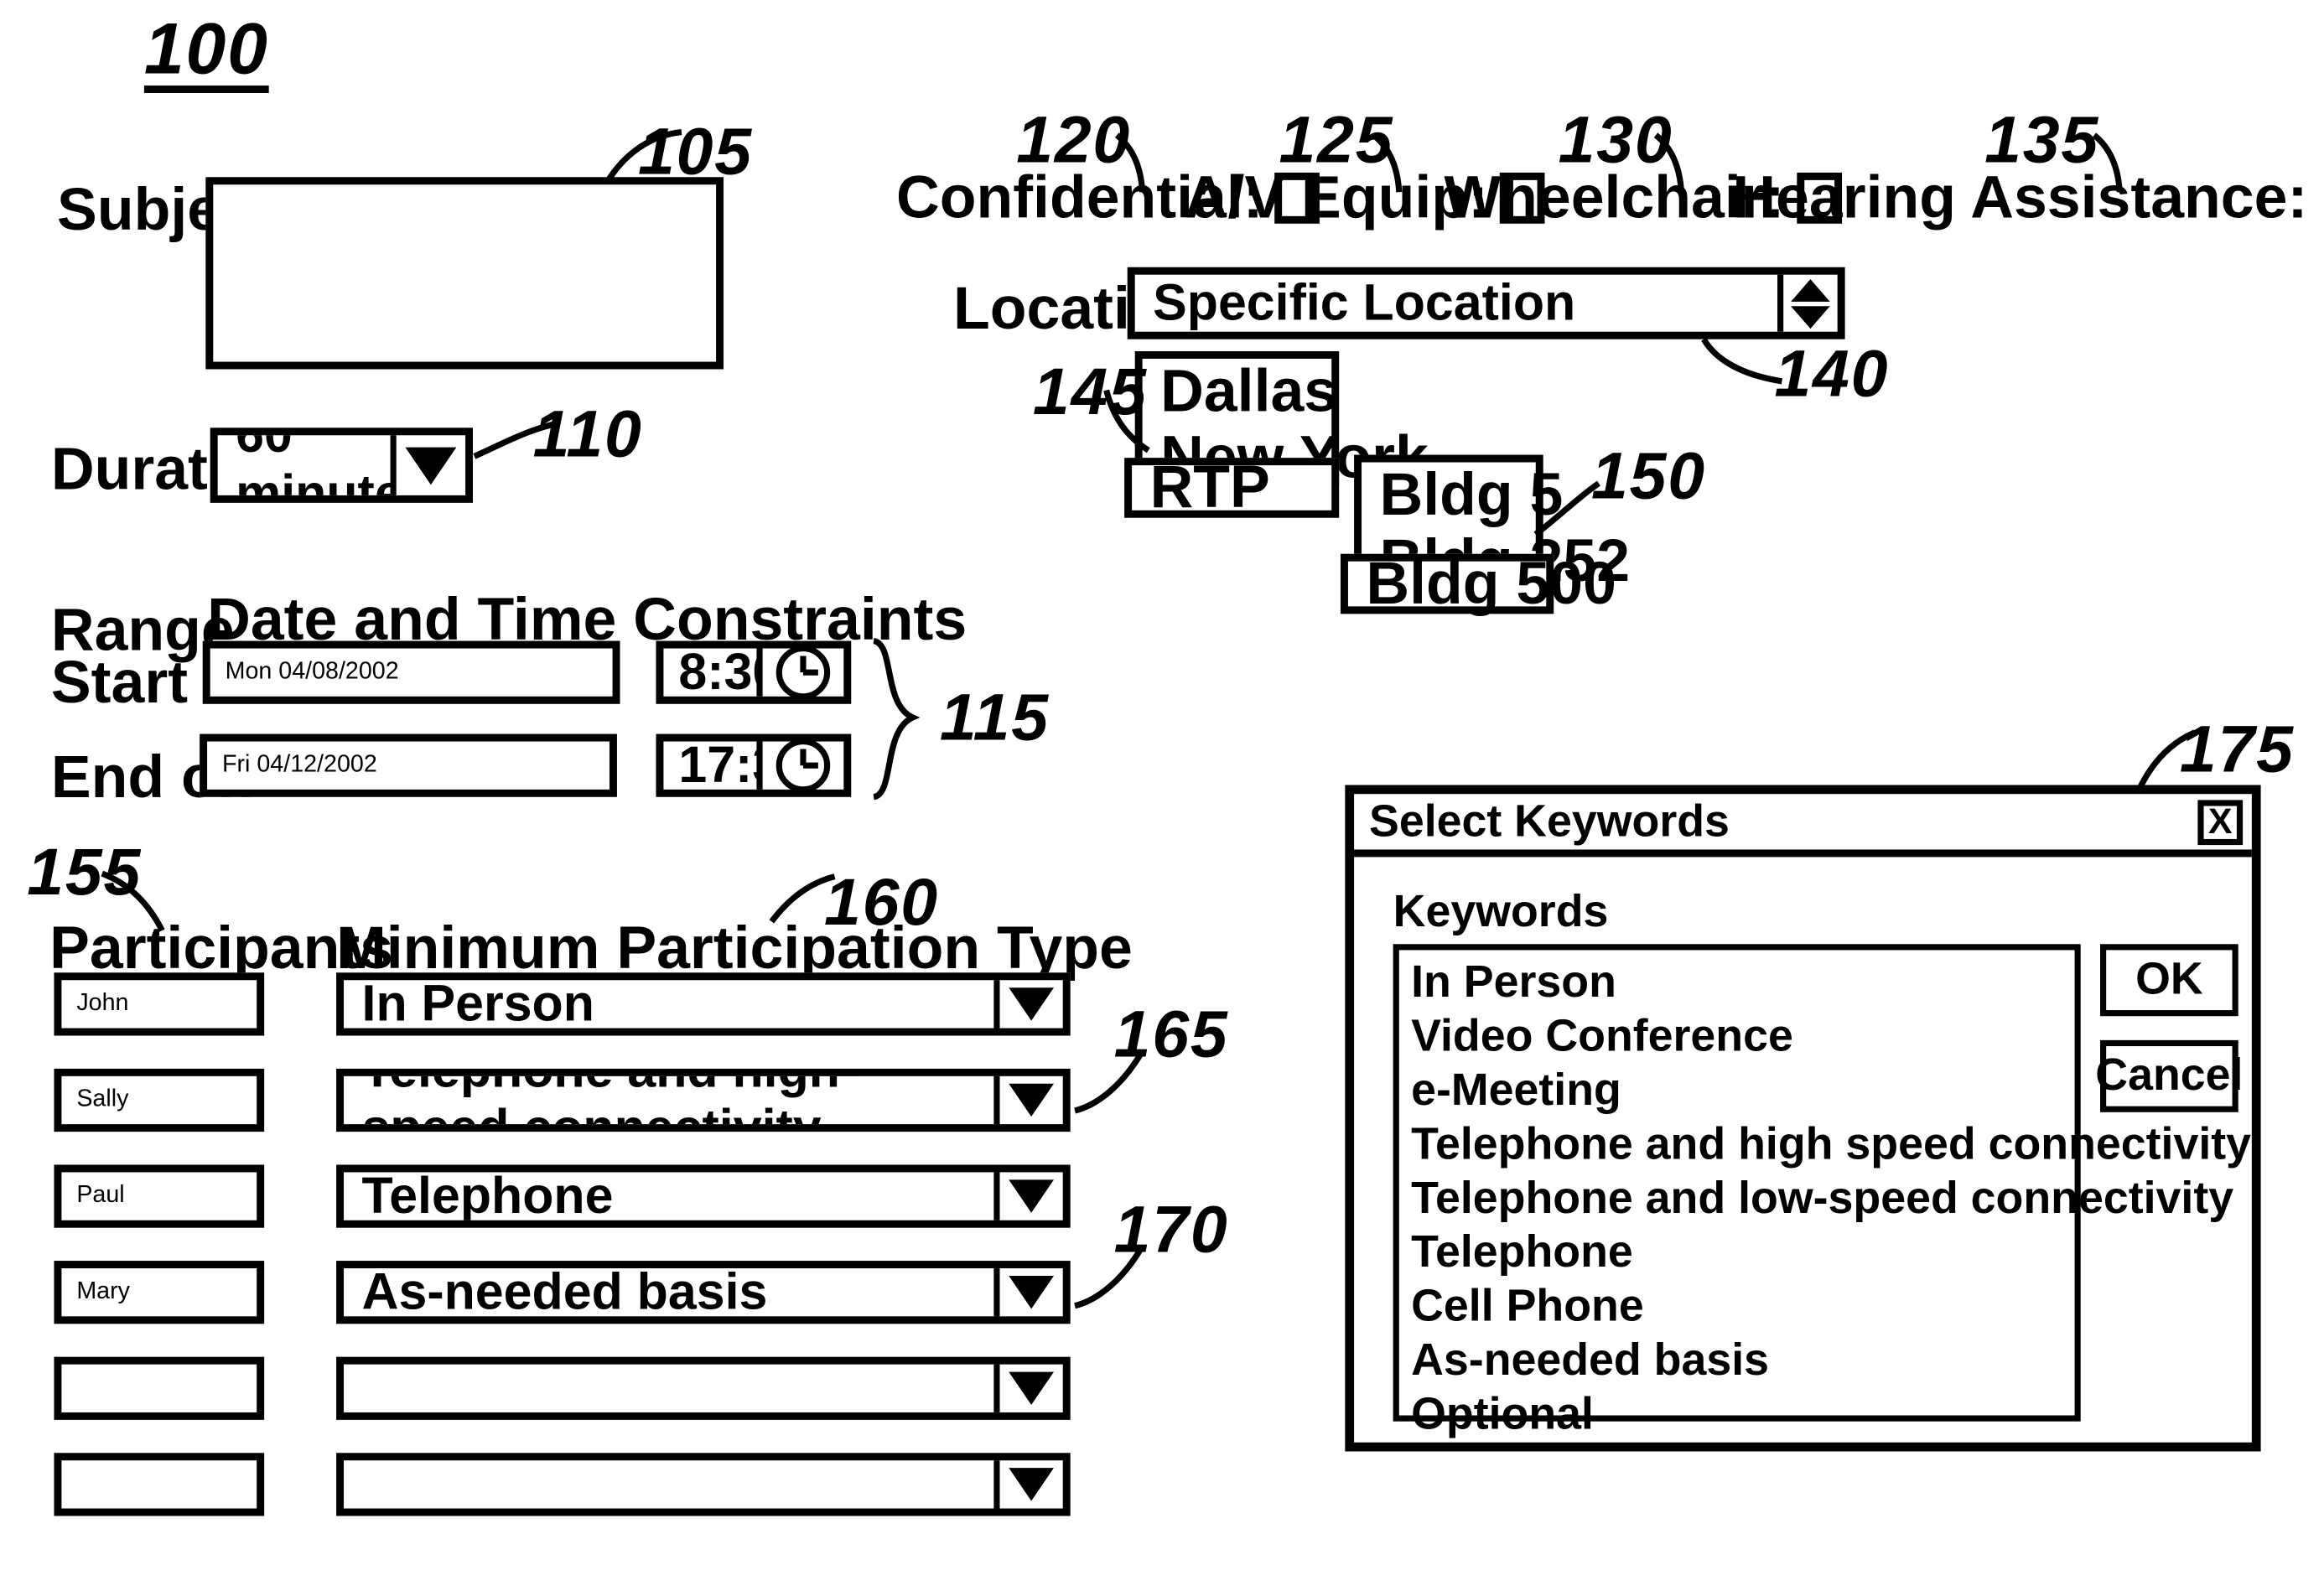  Describe the element at coordinates (1090, 392) in the screenshot. I see `reference-145: 145` at that location.